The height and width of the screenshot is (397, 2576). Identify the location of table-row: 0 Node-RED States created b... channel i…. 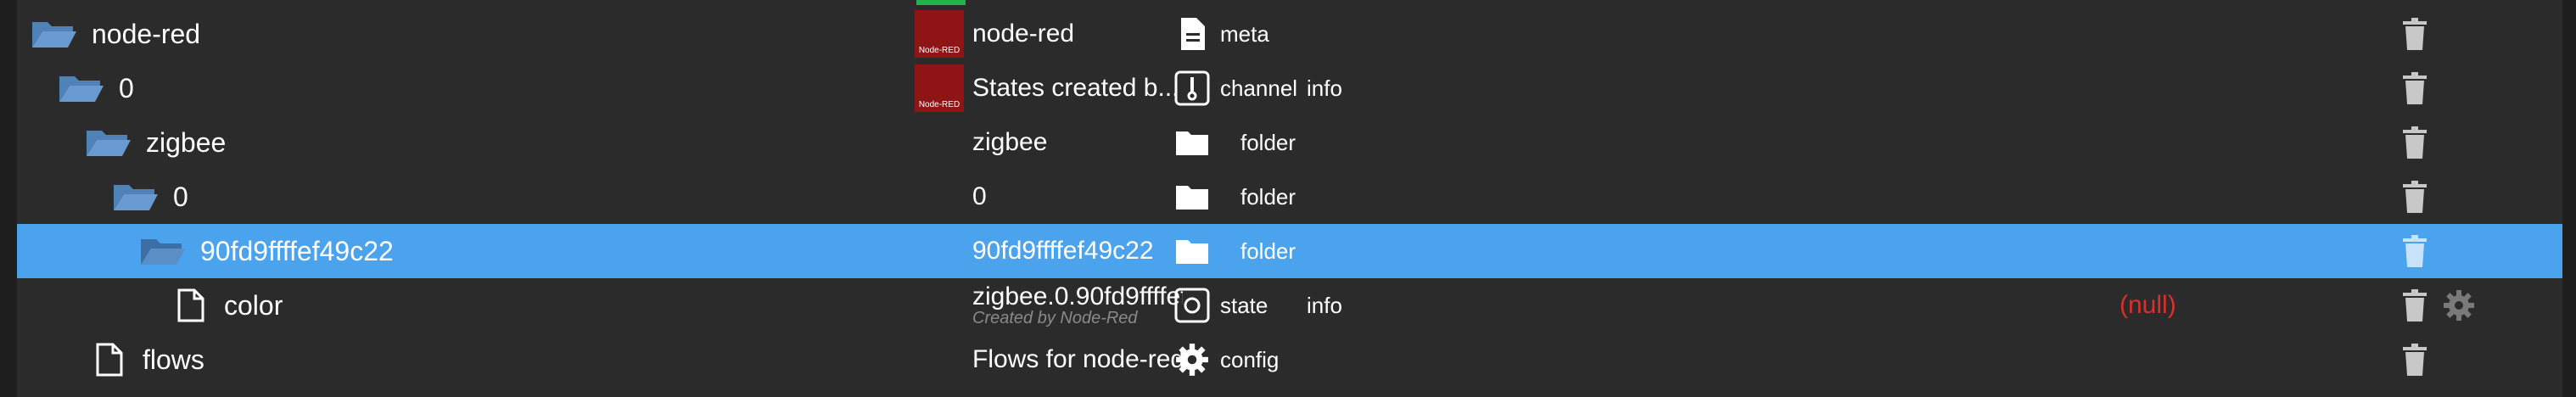
(1289, 88).